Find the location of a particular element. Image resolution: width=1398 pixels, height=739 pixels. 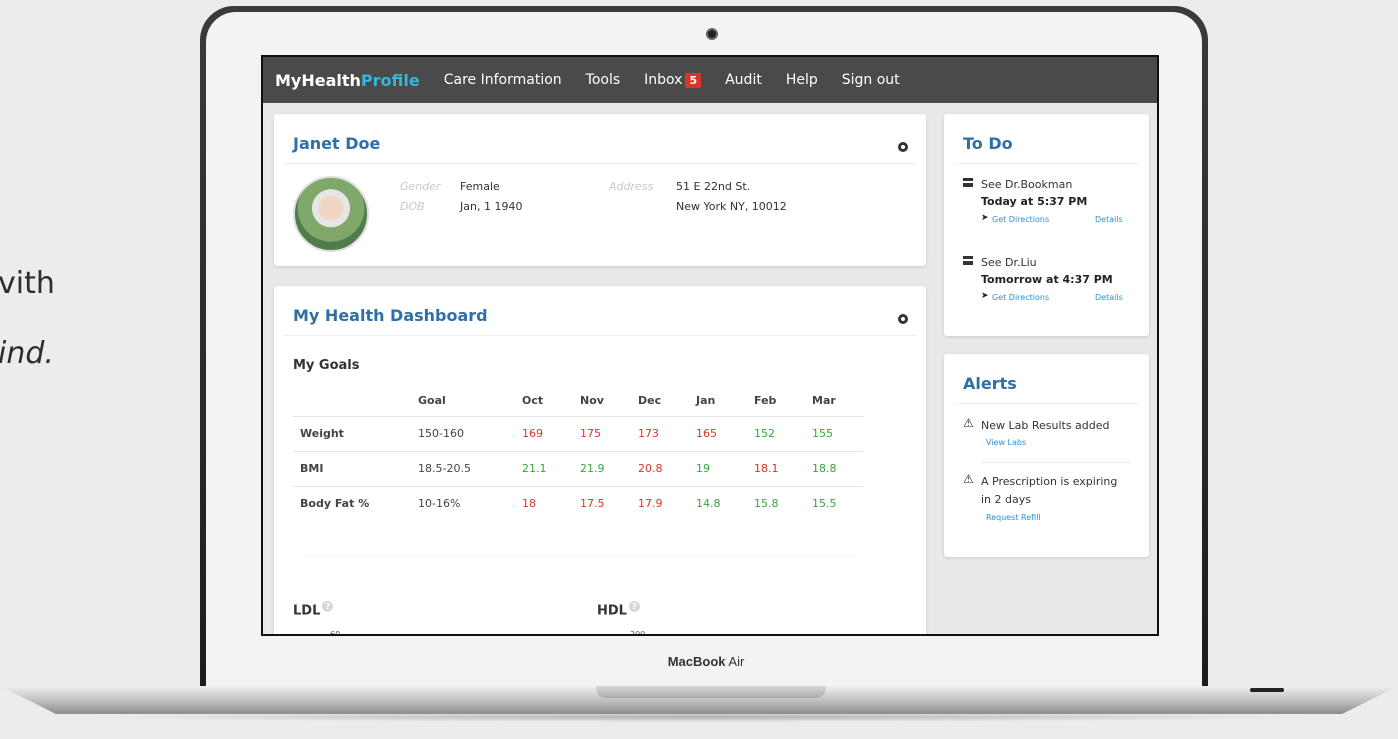

hdl-chart-title: HDL? is located at coordinates (618, 609).